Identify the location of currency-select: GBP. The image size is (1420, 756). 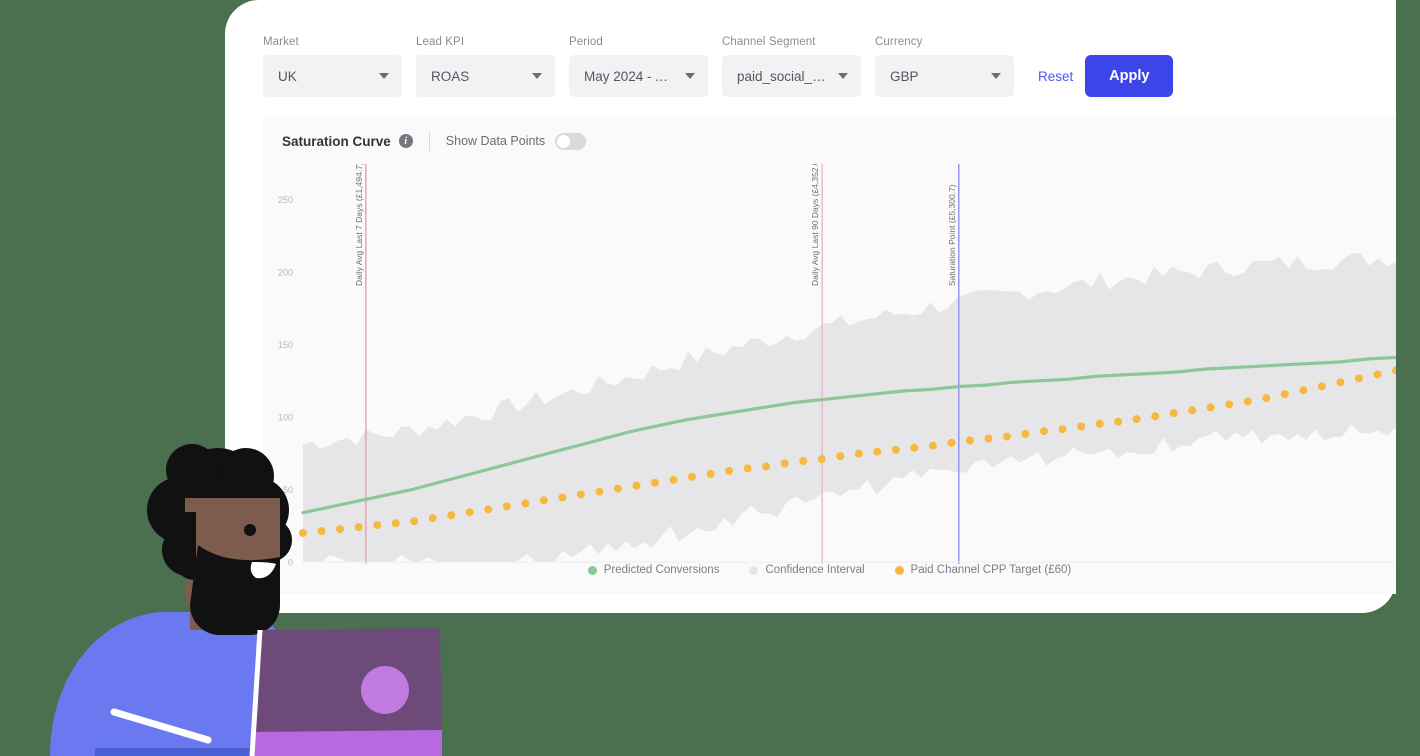
(944, 76).